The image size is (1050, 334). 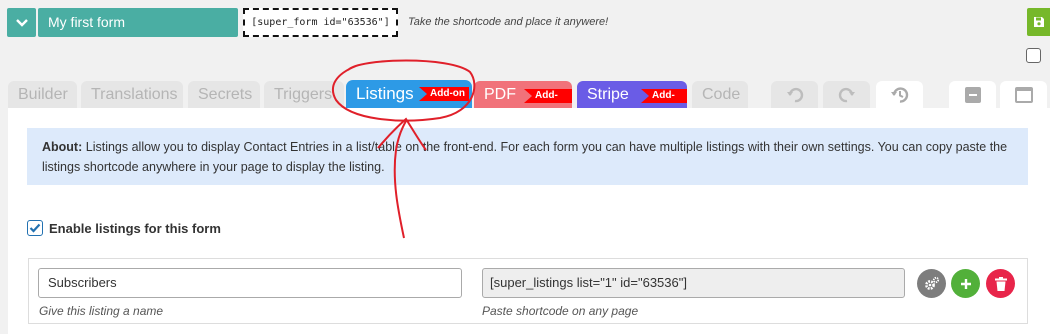 I want to click on tab-builder: Builder, so click(x=42, y=94).